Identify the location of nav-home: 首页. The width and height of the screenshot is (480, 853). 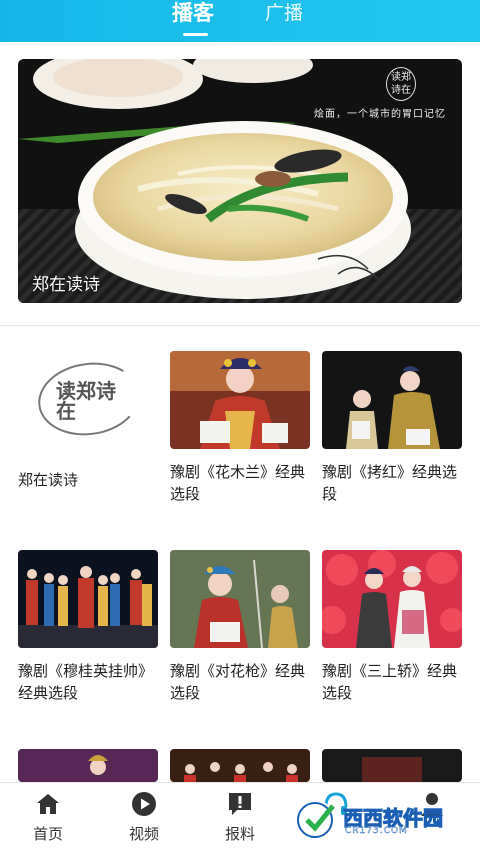
(48, 817).